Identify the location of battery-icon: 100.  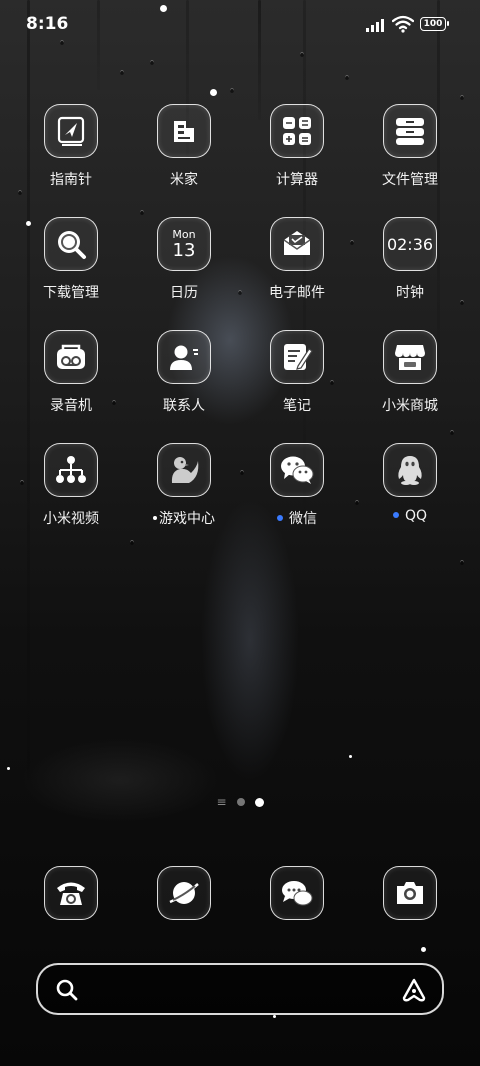
(434, 24).